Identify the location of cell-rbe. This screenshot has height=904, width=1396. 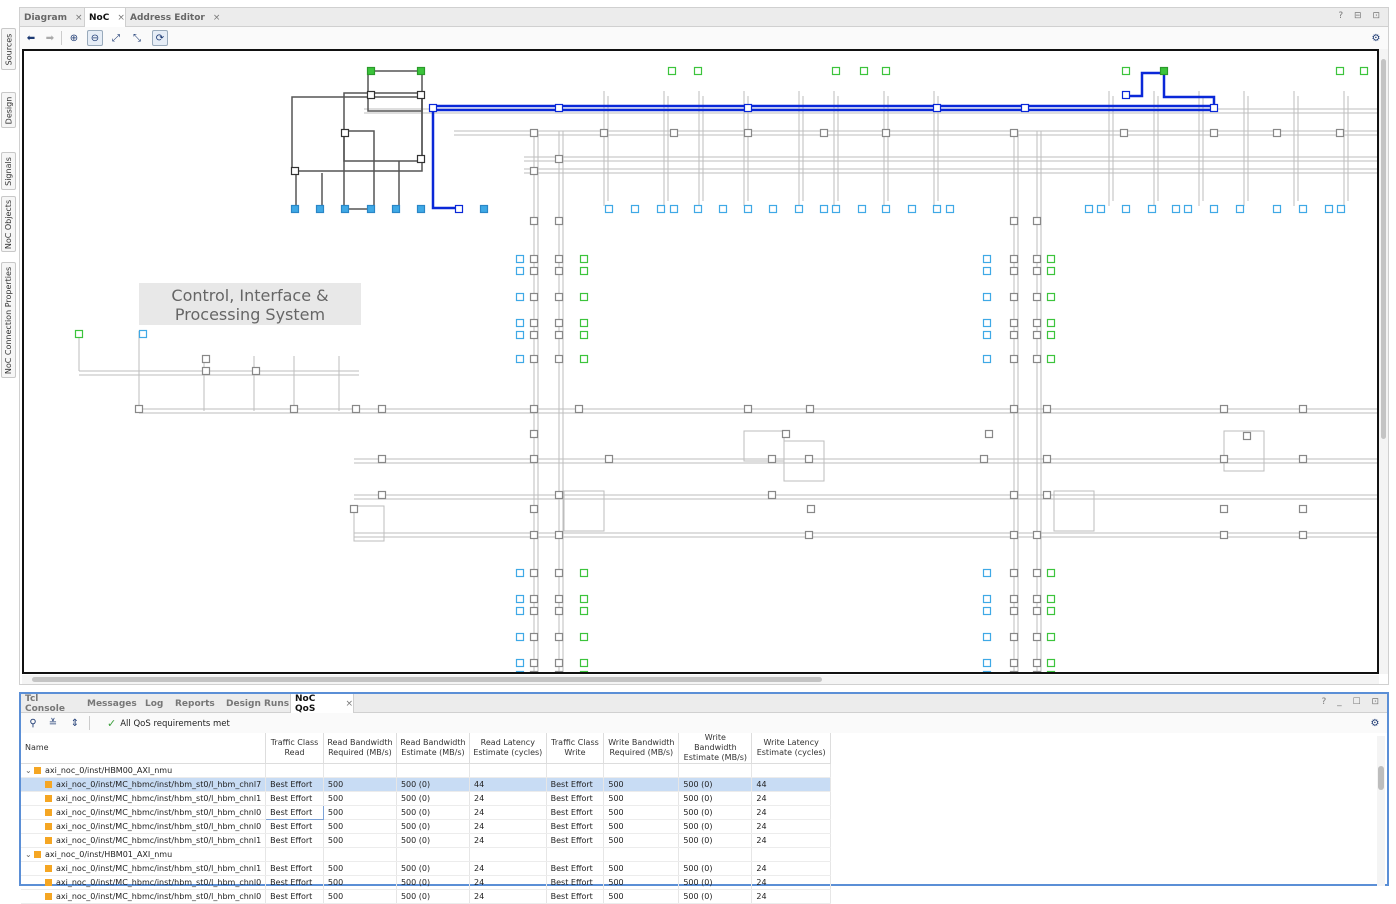
(433, 770).